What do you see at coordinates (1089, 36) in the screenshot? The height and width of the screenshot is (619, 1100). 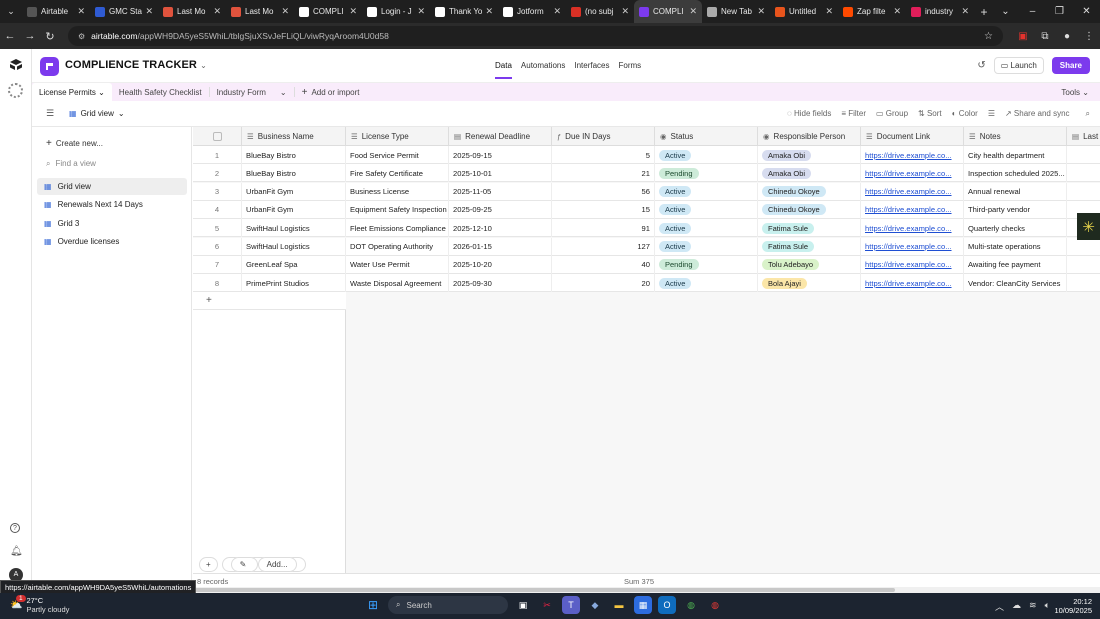 I see `browser-menu-icon: ⋮` at bounding box center [1089, 36].